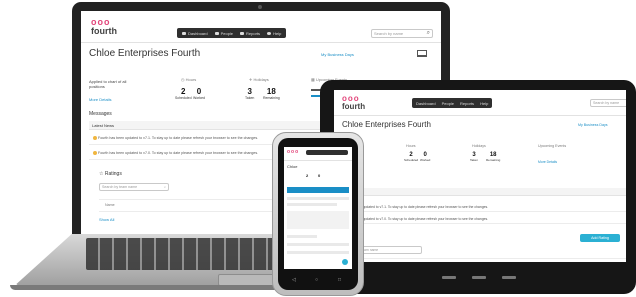  Describe the element at coordinates (402, 33) in the screenshot. I see `search-input: Search by name ⌕` at that location.